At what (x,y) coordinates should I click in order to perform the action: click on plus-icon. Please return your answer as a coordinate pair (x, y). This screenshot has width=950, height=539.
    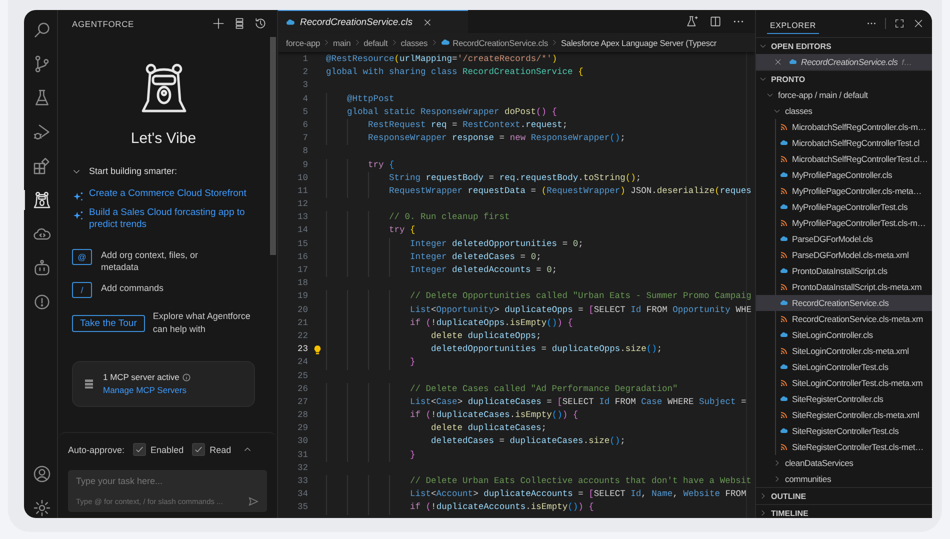
    Looking at the image, I should click on (218, 23).